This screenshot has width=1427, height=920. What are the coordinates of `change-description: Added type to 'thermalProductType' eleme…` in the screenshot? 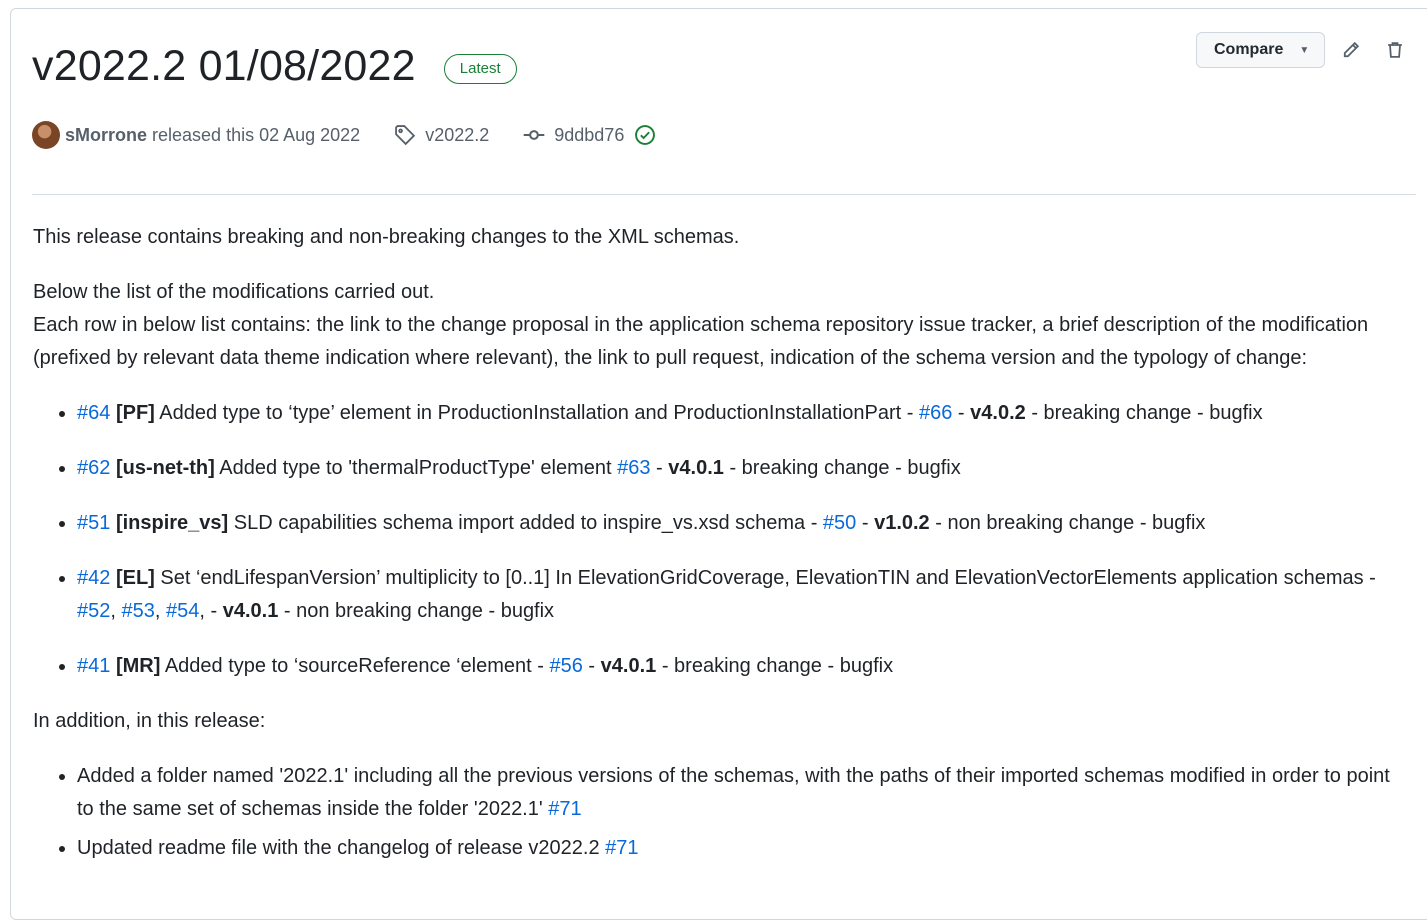 It's located at (416, 468).